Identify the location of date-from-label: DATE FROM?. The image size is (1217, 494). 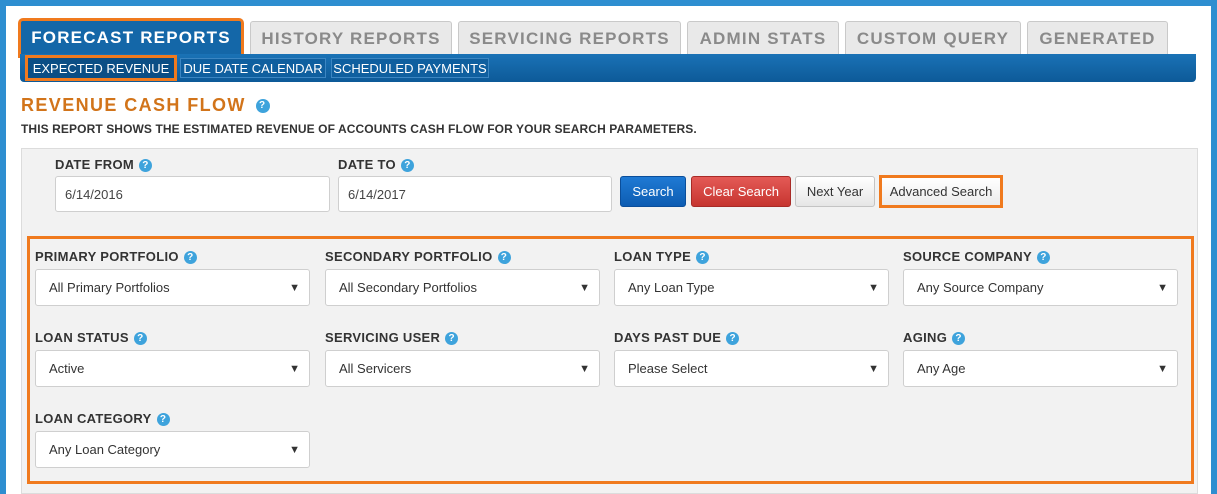
(104, 165).